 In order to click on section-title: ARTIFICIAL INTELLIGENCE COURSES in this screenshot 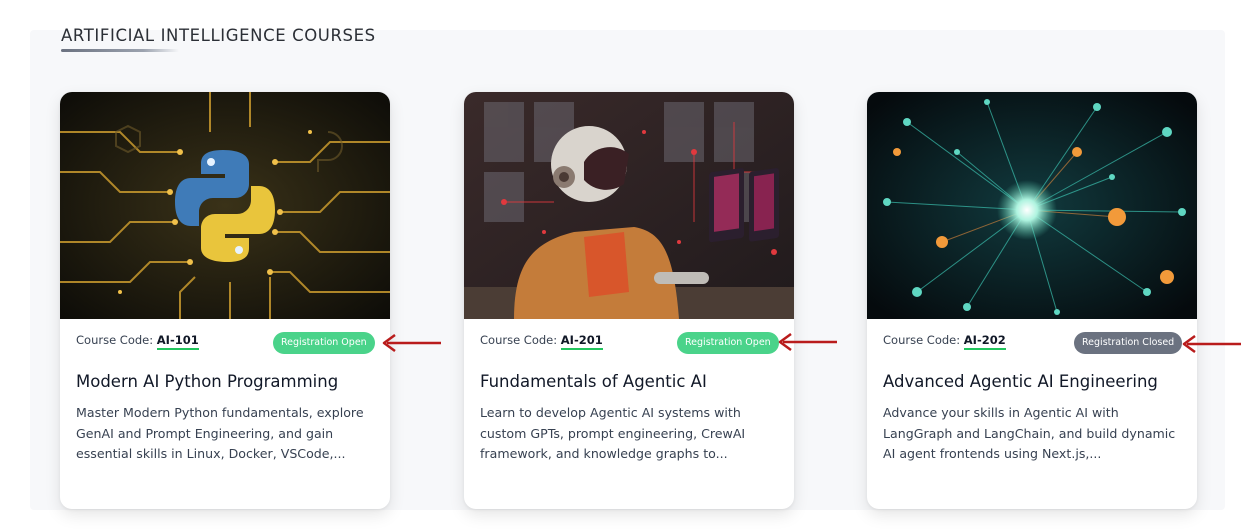, I will do `click(218, 35)`.